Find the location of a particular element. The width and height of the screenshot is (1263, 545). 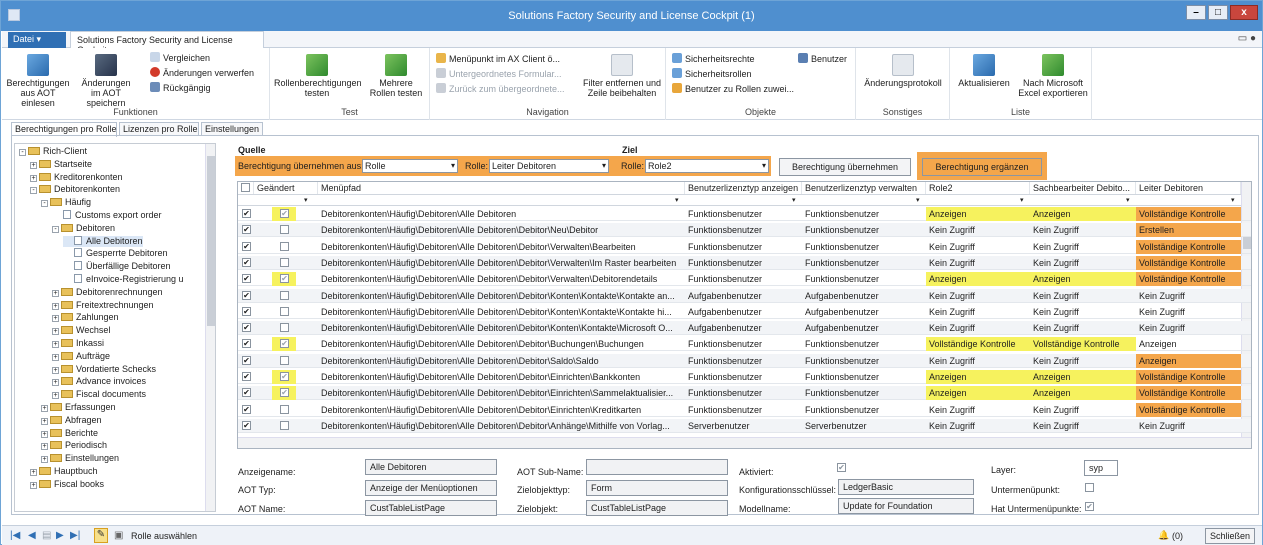

col-changed: Geändert is located at coordinates (286, 188).